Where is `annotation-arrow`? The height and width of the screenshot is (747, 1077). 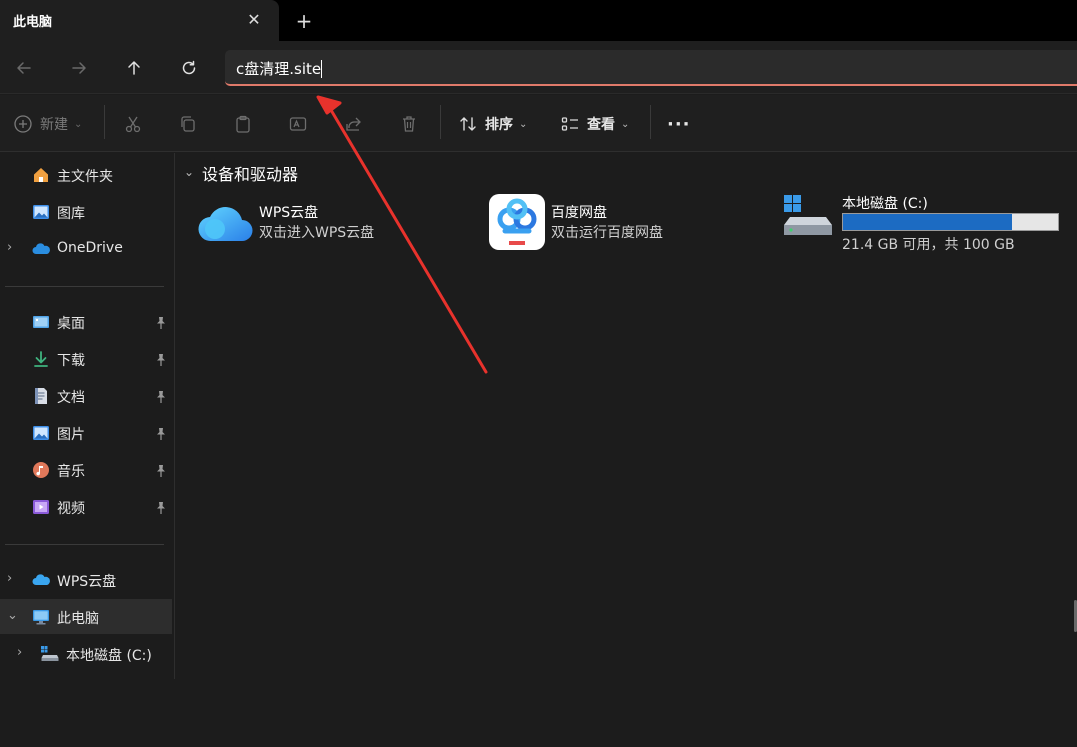
annotation-arrow is located at coordinates (402, 234).